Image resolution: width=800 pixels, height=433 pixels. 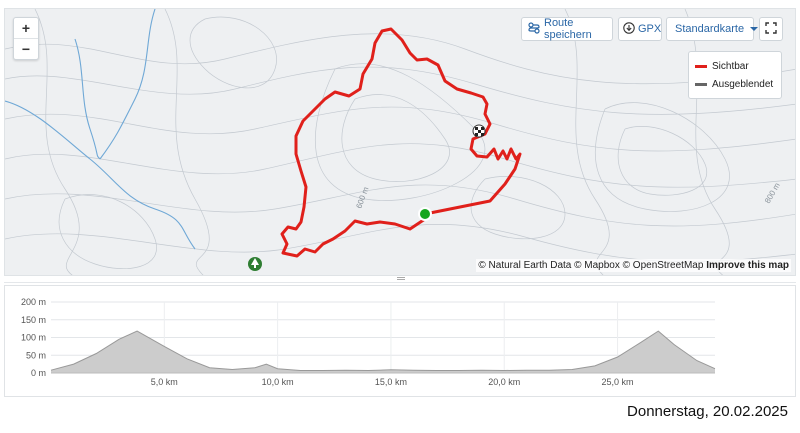 What do you see at coordinates (772, 193) in the screenshot?
I see `contour-label: 800 m` at bounding box center [772, 193].